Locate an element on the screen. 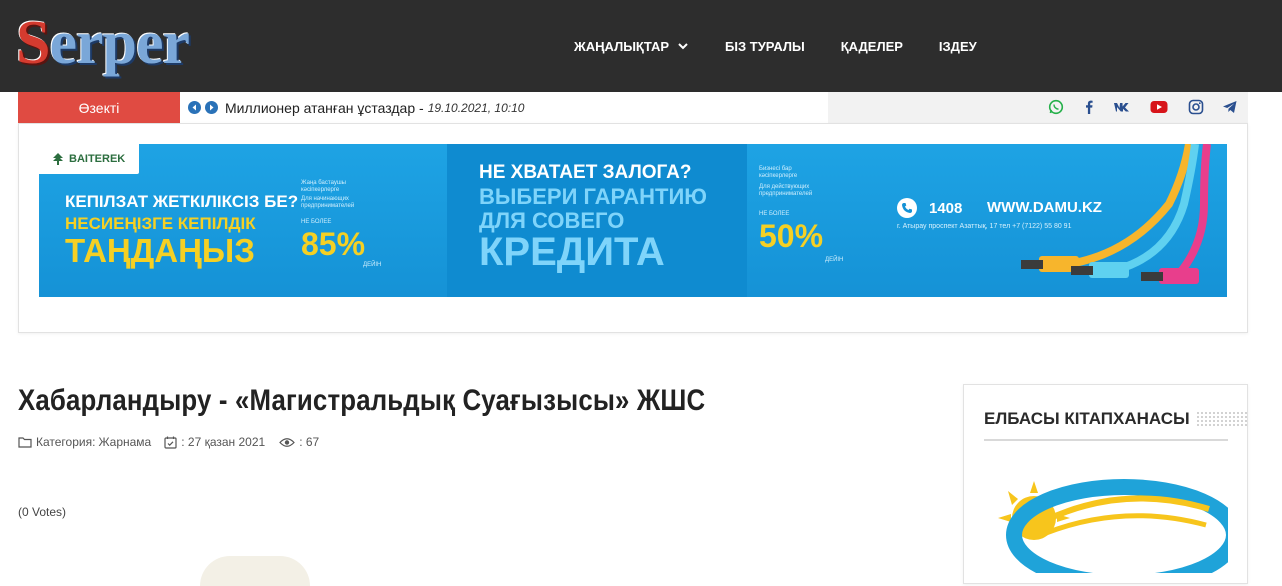  nav-item-label: ҚАДЕЛЕР is located at coordinates (871, 46).